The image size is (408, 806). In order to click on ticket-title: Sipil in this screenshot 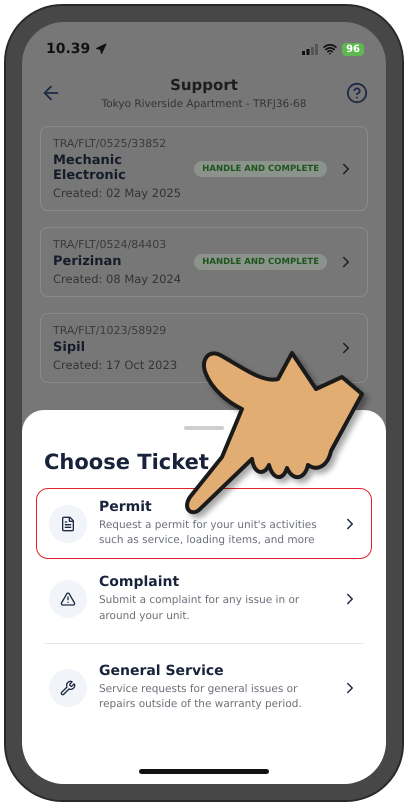, I will do `click(69, 347)`.